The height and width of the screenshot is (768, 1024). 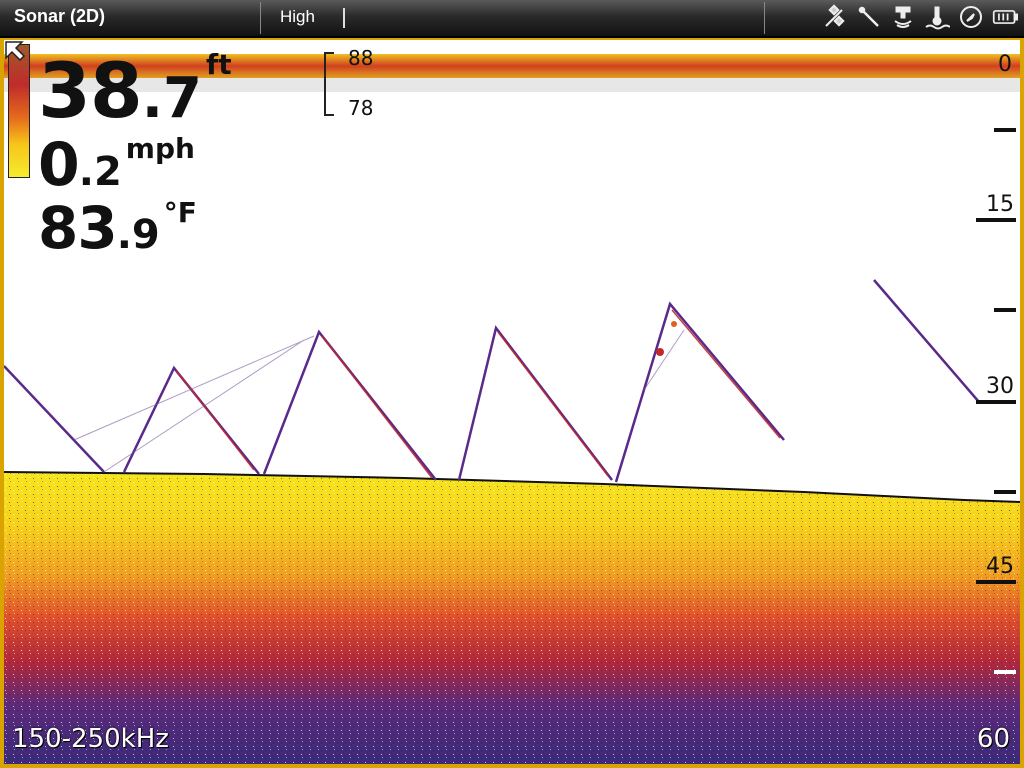 What do you see at coordinates (937, 17) in the screenshot?
I see `water-temp-icon` at bounding box center [937, 17].